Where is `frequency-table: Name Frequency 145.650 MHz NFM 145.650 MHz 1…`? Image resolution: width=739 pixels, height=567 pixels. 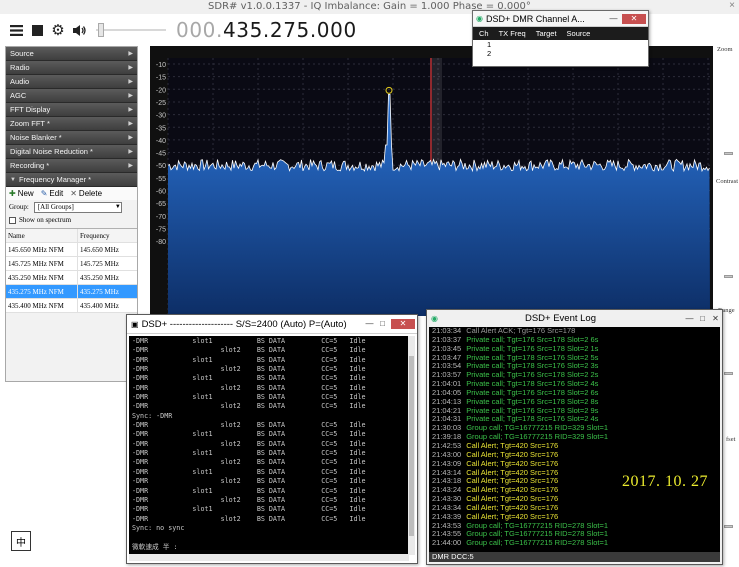 frequency-table: Name Frequency 145.650 MHz NFM 145.650 MHz 1… is located at coordinates (71, 270).